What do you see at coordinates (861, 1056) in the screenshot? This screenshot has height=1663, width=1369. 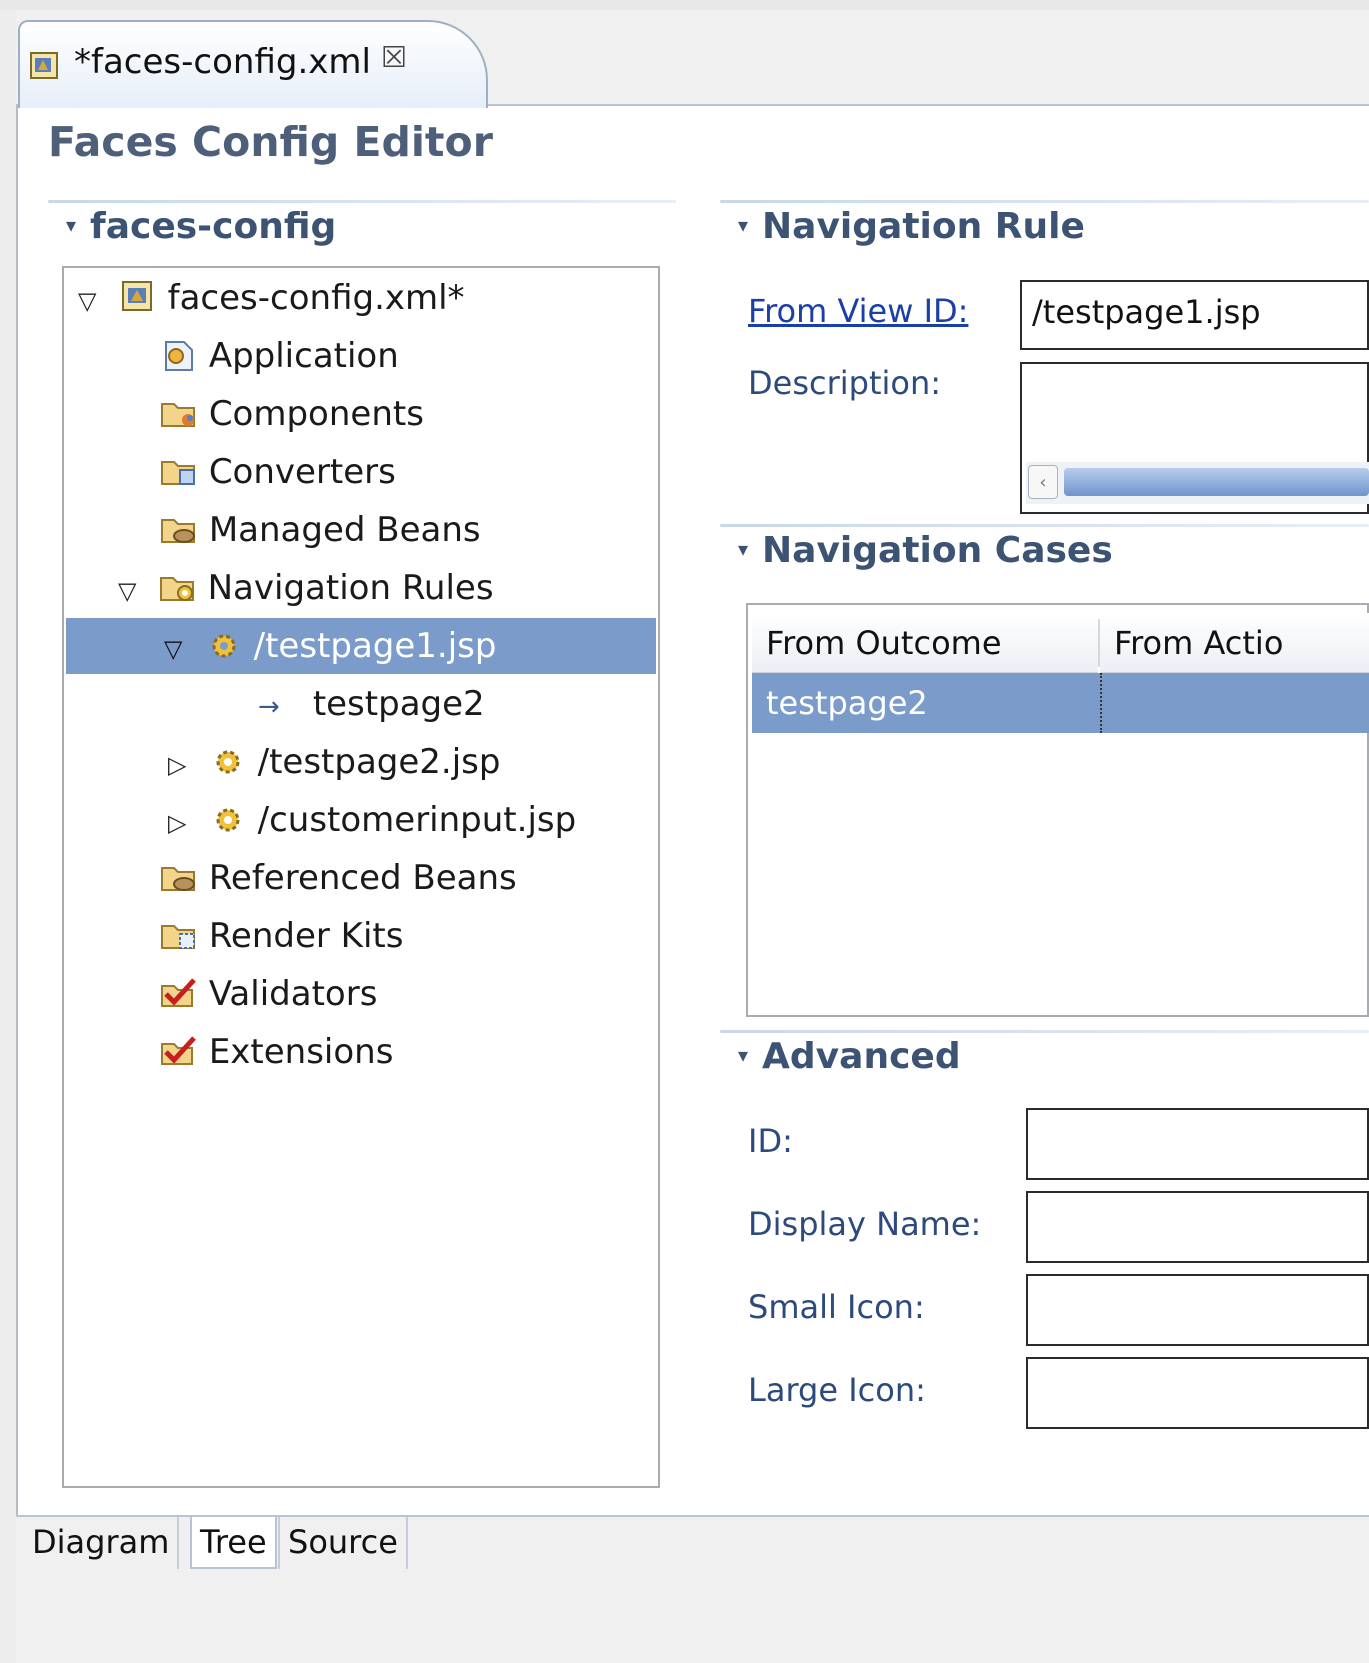 I see `section-title: Advanced` at bounding box center [861, 1056].